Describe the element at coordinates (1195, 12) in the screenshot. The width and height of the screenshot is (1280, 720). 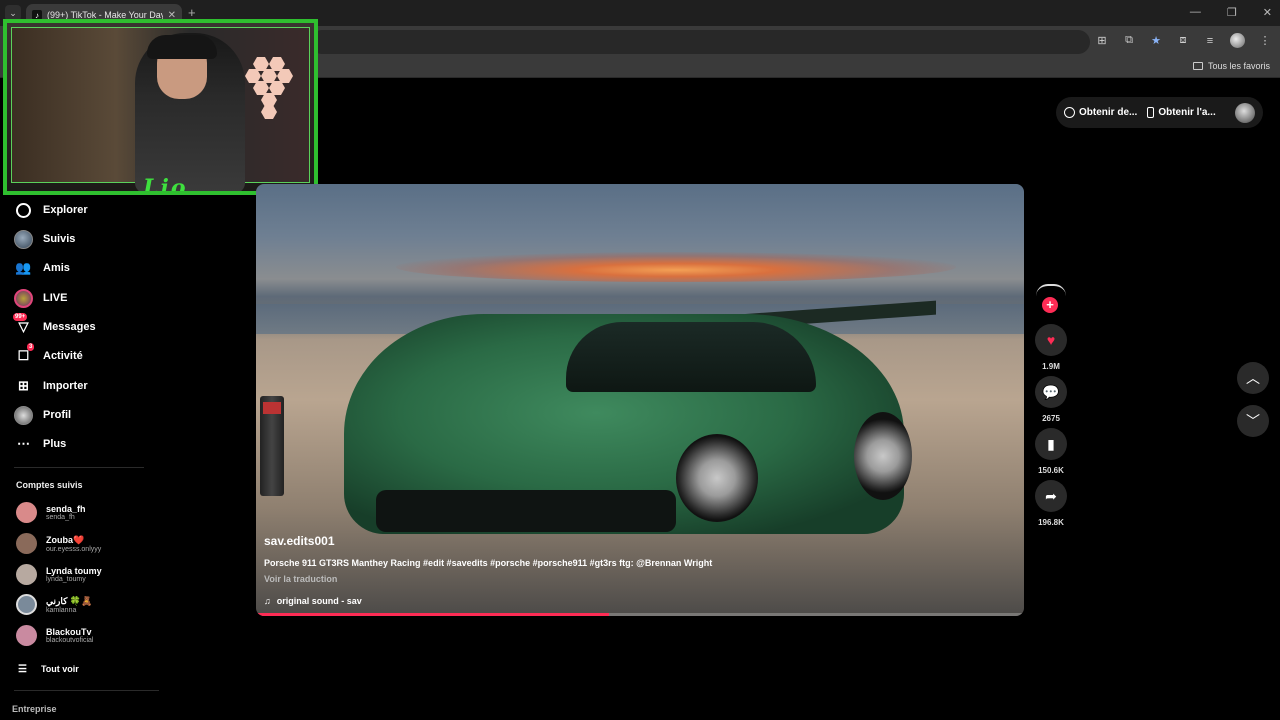
I see `minimize-icon: —` at that location.